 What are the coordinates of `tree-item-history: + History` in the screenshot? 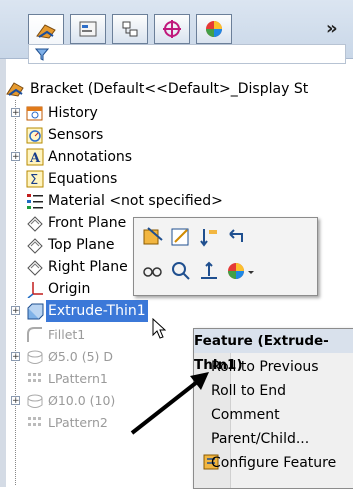 It's located at (176, 113).